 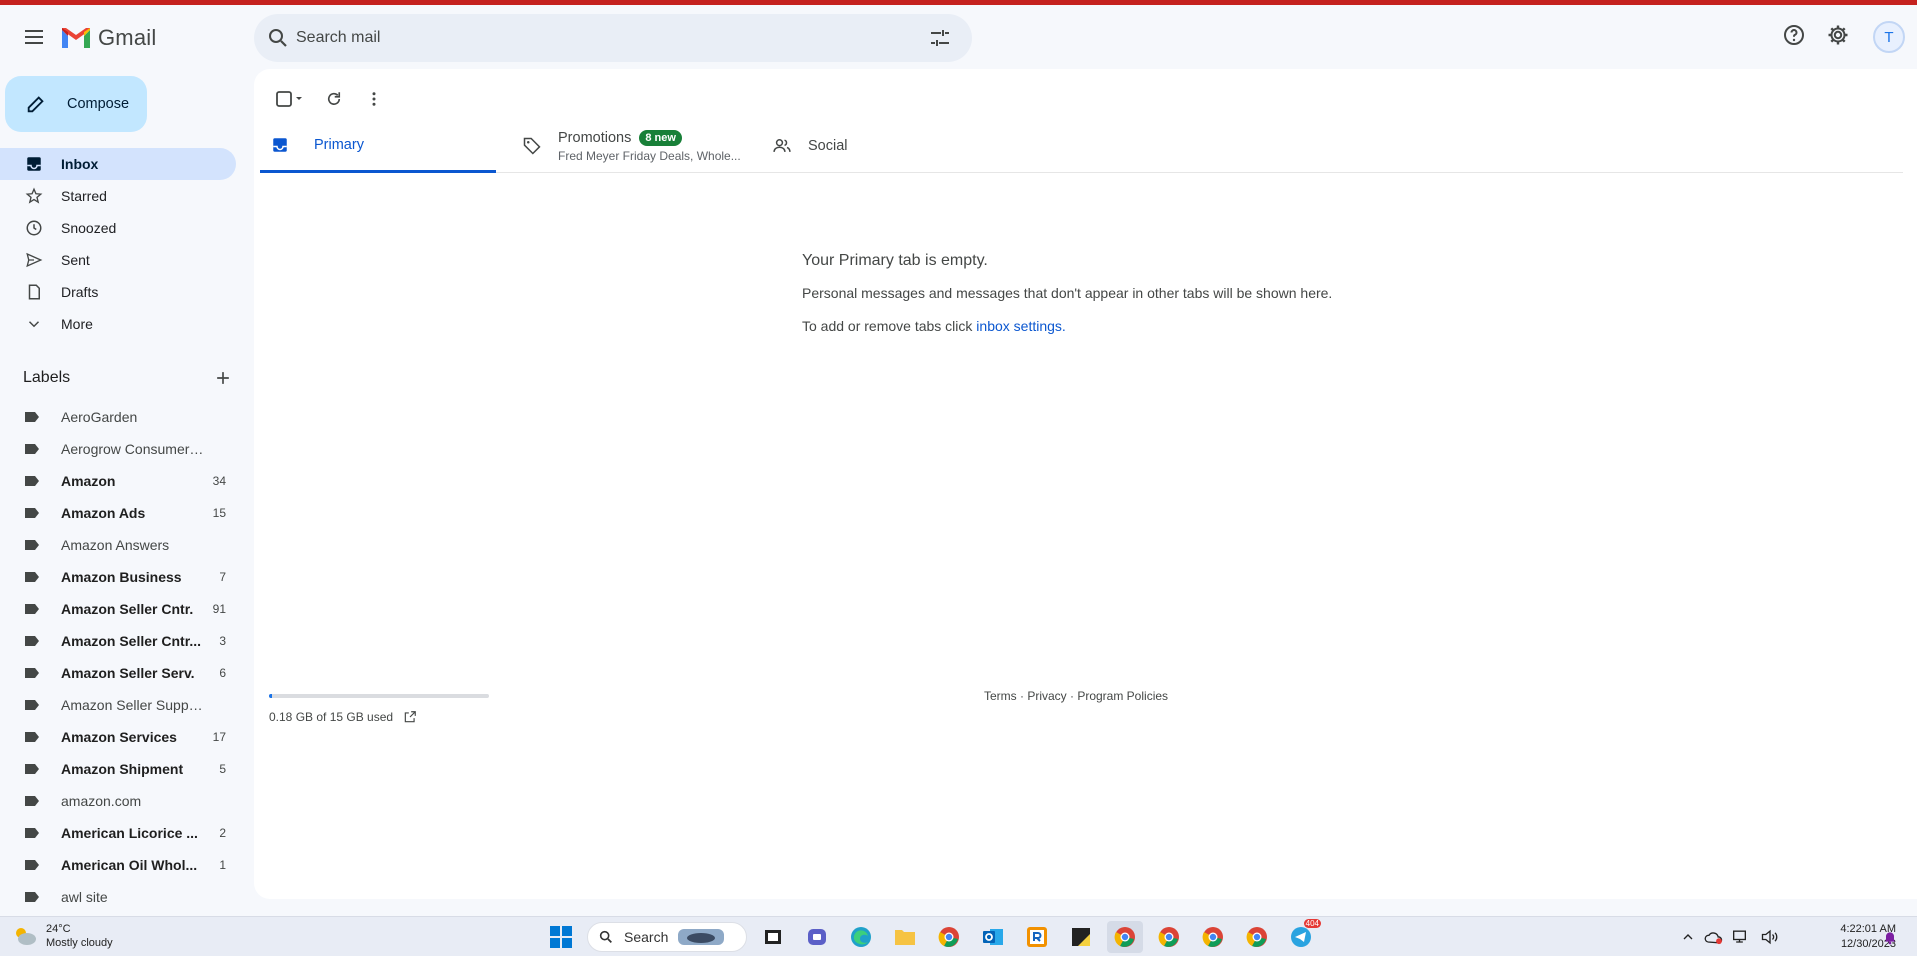 I want to click on sticky-notes-icon, so click(x=1081, y=937).